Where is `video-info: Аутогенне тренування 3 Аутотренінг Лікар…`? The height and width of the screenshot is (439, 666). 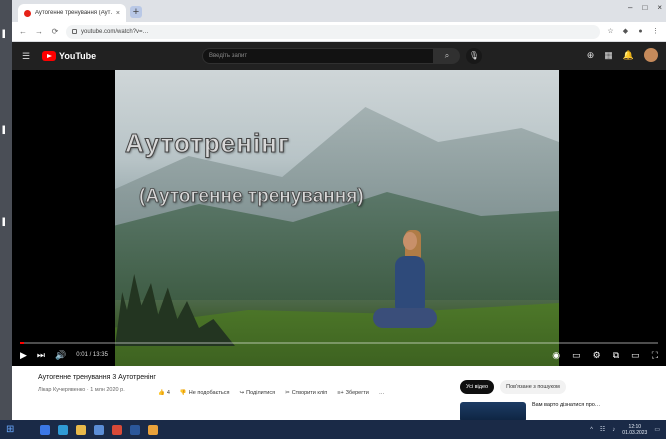 video-info: Аутогенне тренування 3 Аутотренінг Лікар… is located at coordinates (339, 393).